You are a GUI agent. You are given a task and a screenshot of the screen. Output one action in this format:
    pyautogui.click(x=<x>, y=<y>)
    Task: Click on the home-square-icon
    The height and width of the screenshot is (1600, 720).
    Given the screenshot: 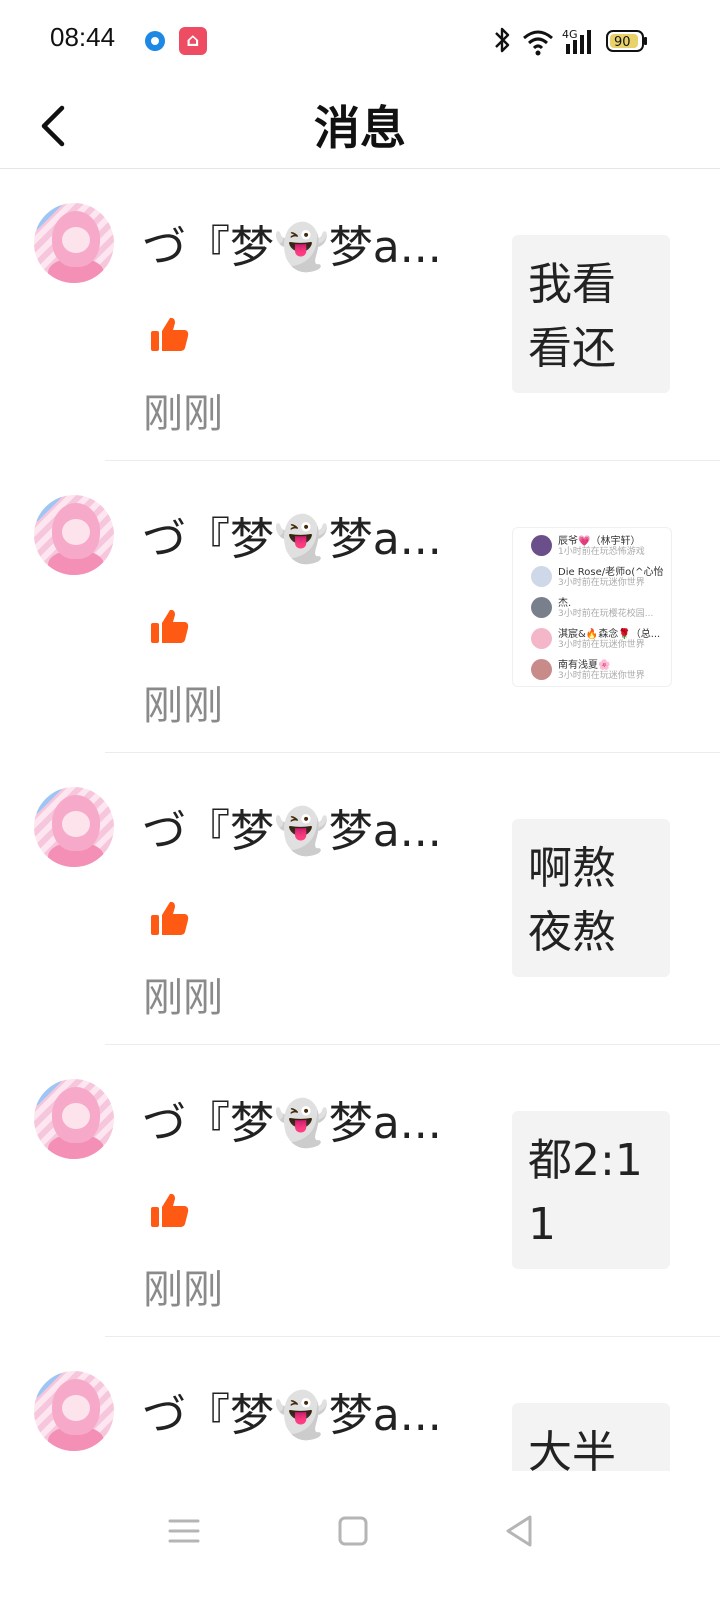 What is the action you would take?
    pyautogui.click(x=353, y=1531)
    